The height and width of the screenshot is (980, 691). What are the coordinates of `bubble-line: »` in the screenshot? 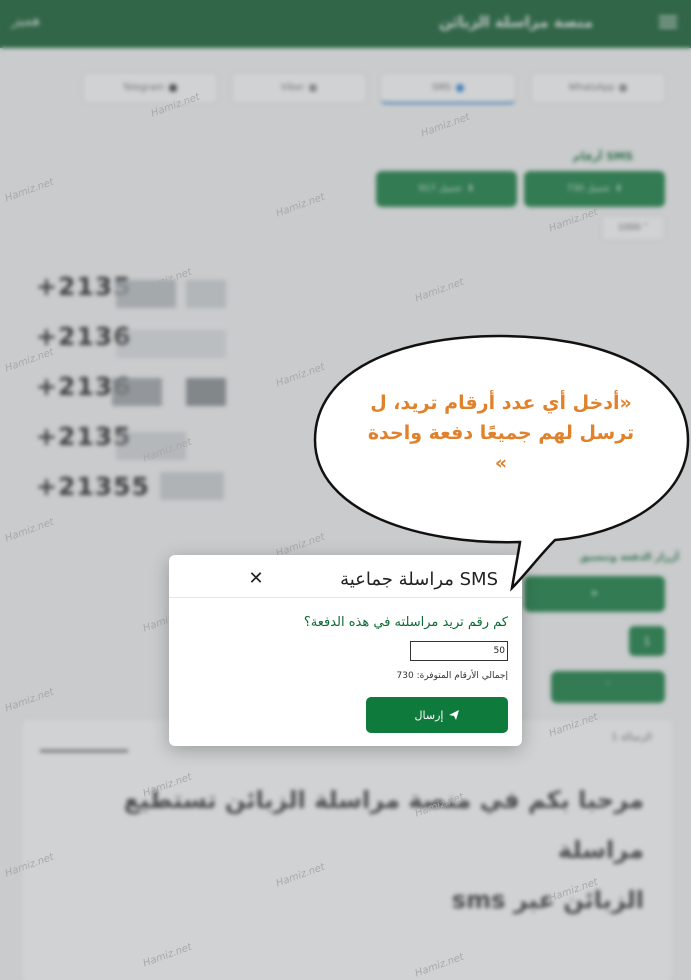 It's located at (501, 463).